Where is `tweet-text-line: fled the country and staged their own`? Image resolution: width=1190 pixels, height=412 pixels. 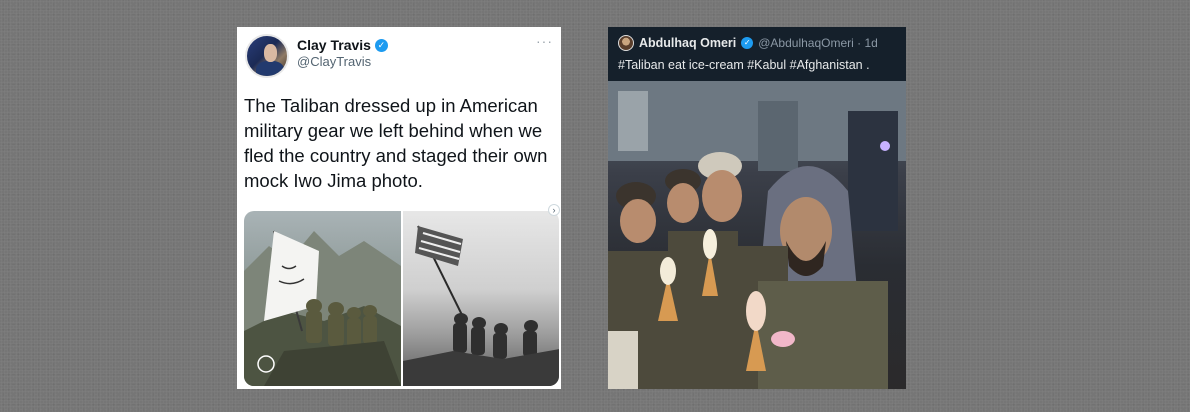 tweet-text-line: fled the country and staged their own is located at coordinates (396, 155).